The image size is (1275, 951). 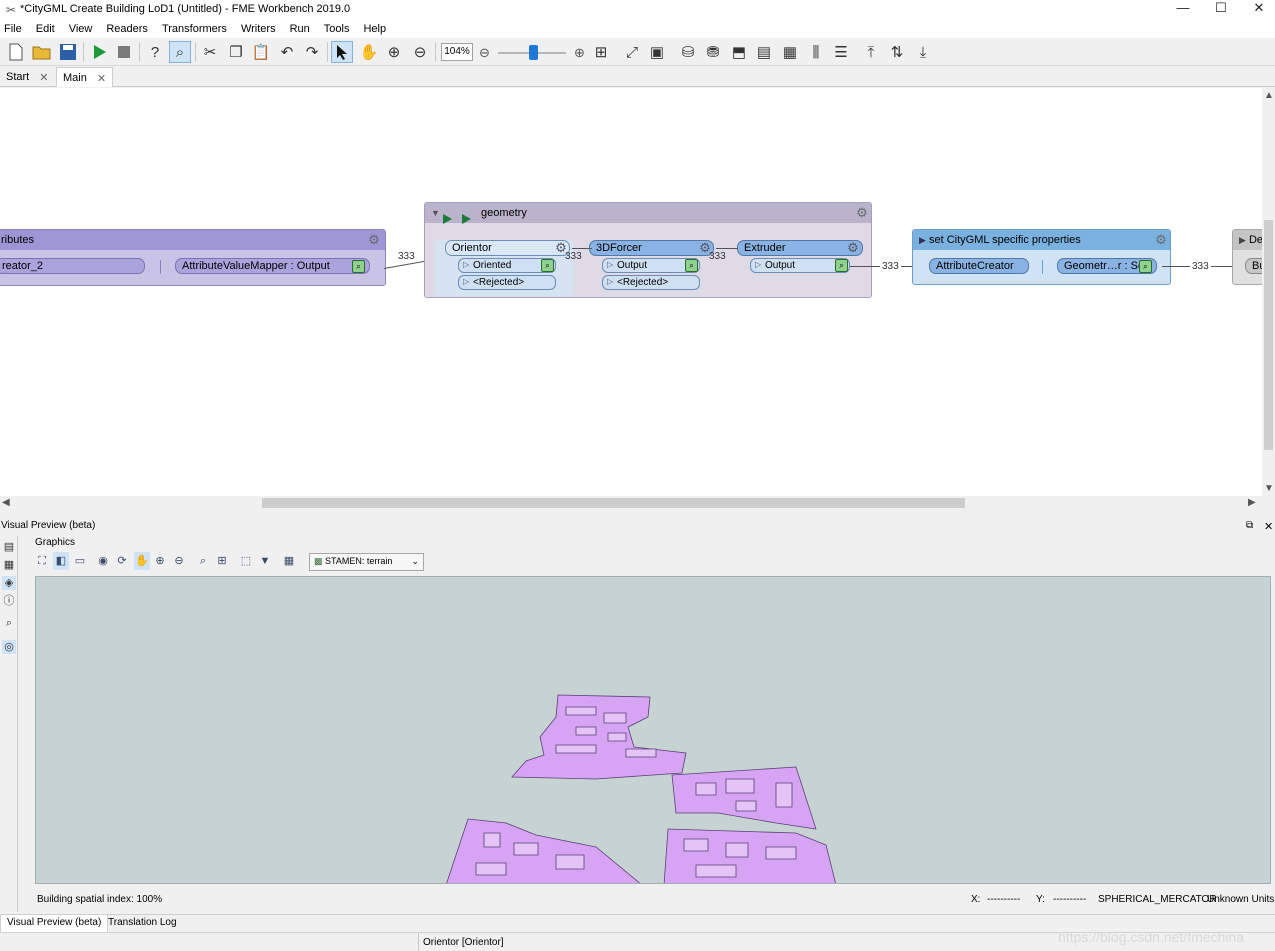 What do you see at coordinates (923, 52) in the screenshot?
I see `align-bottom-icon: ⤓` at bounding box center [923, 52].